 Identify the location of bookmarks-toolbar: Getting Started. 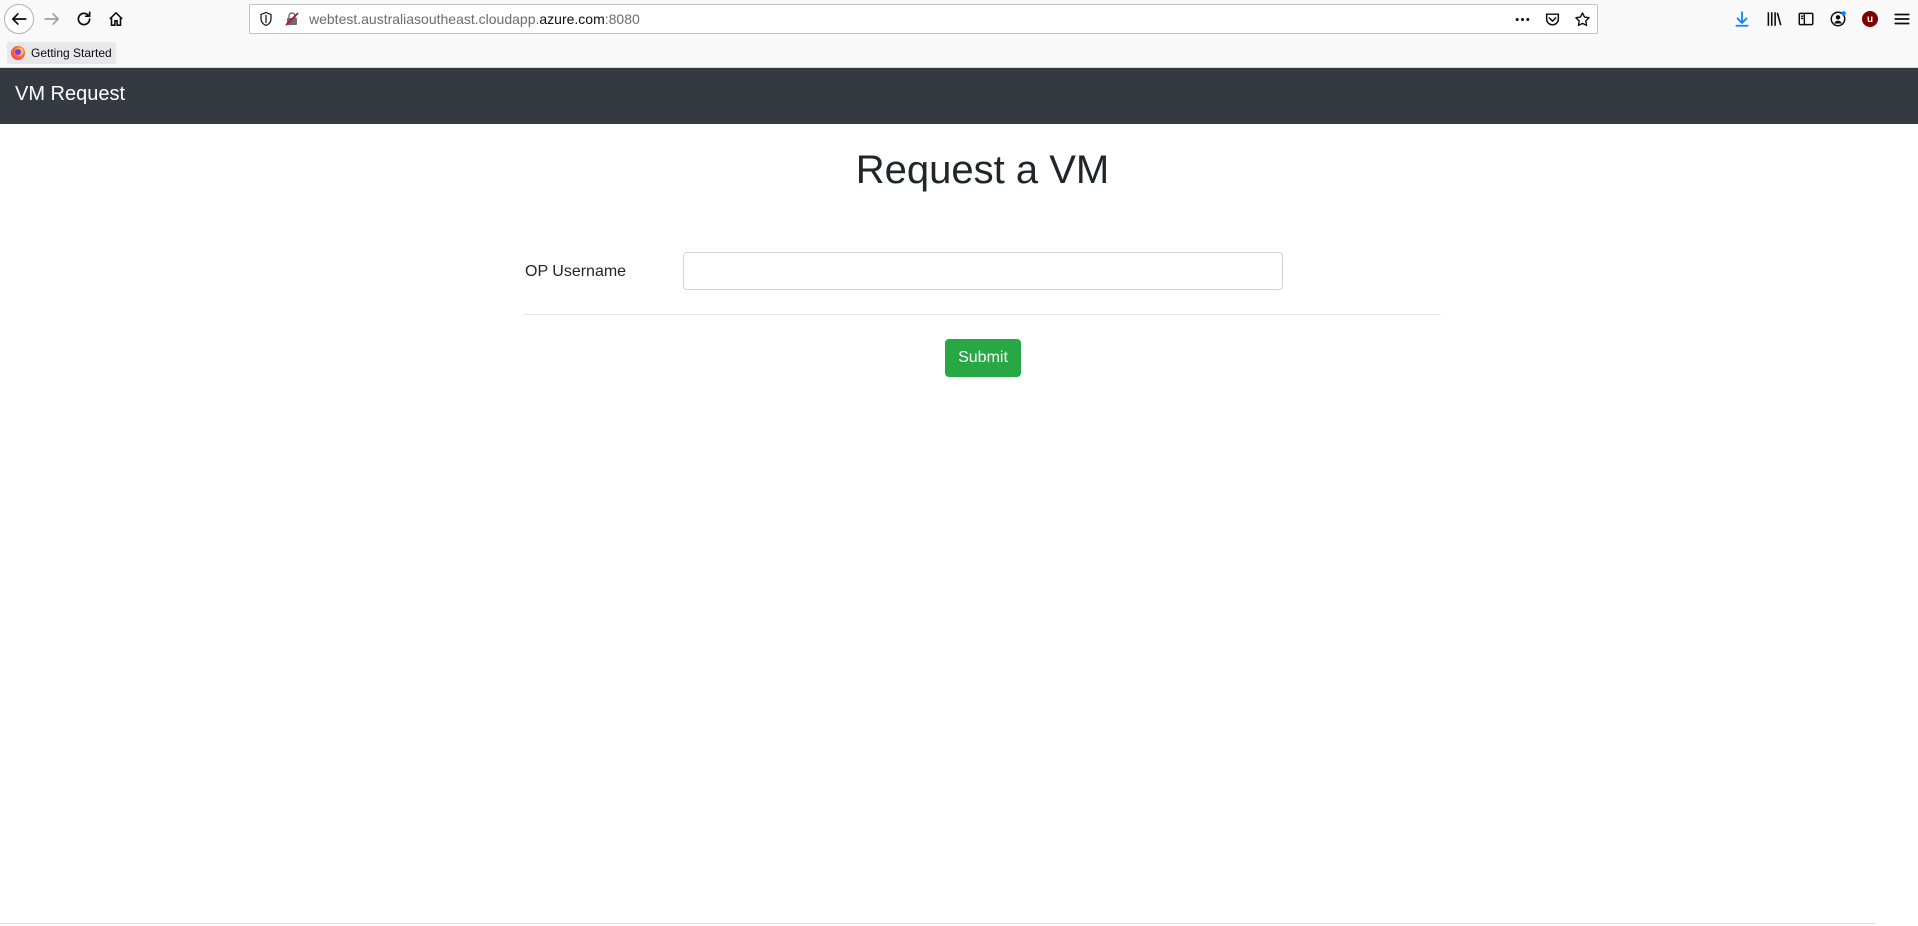
(959, 53).